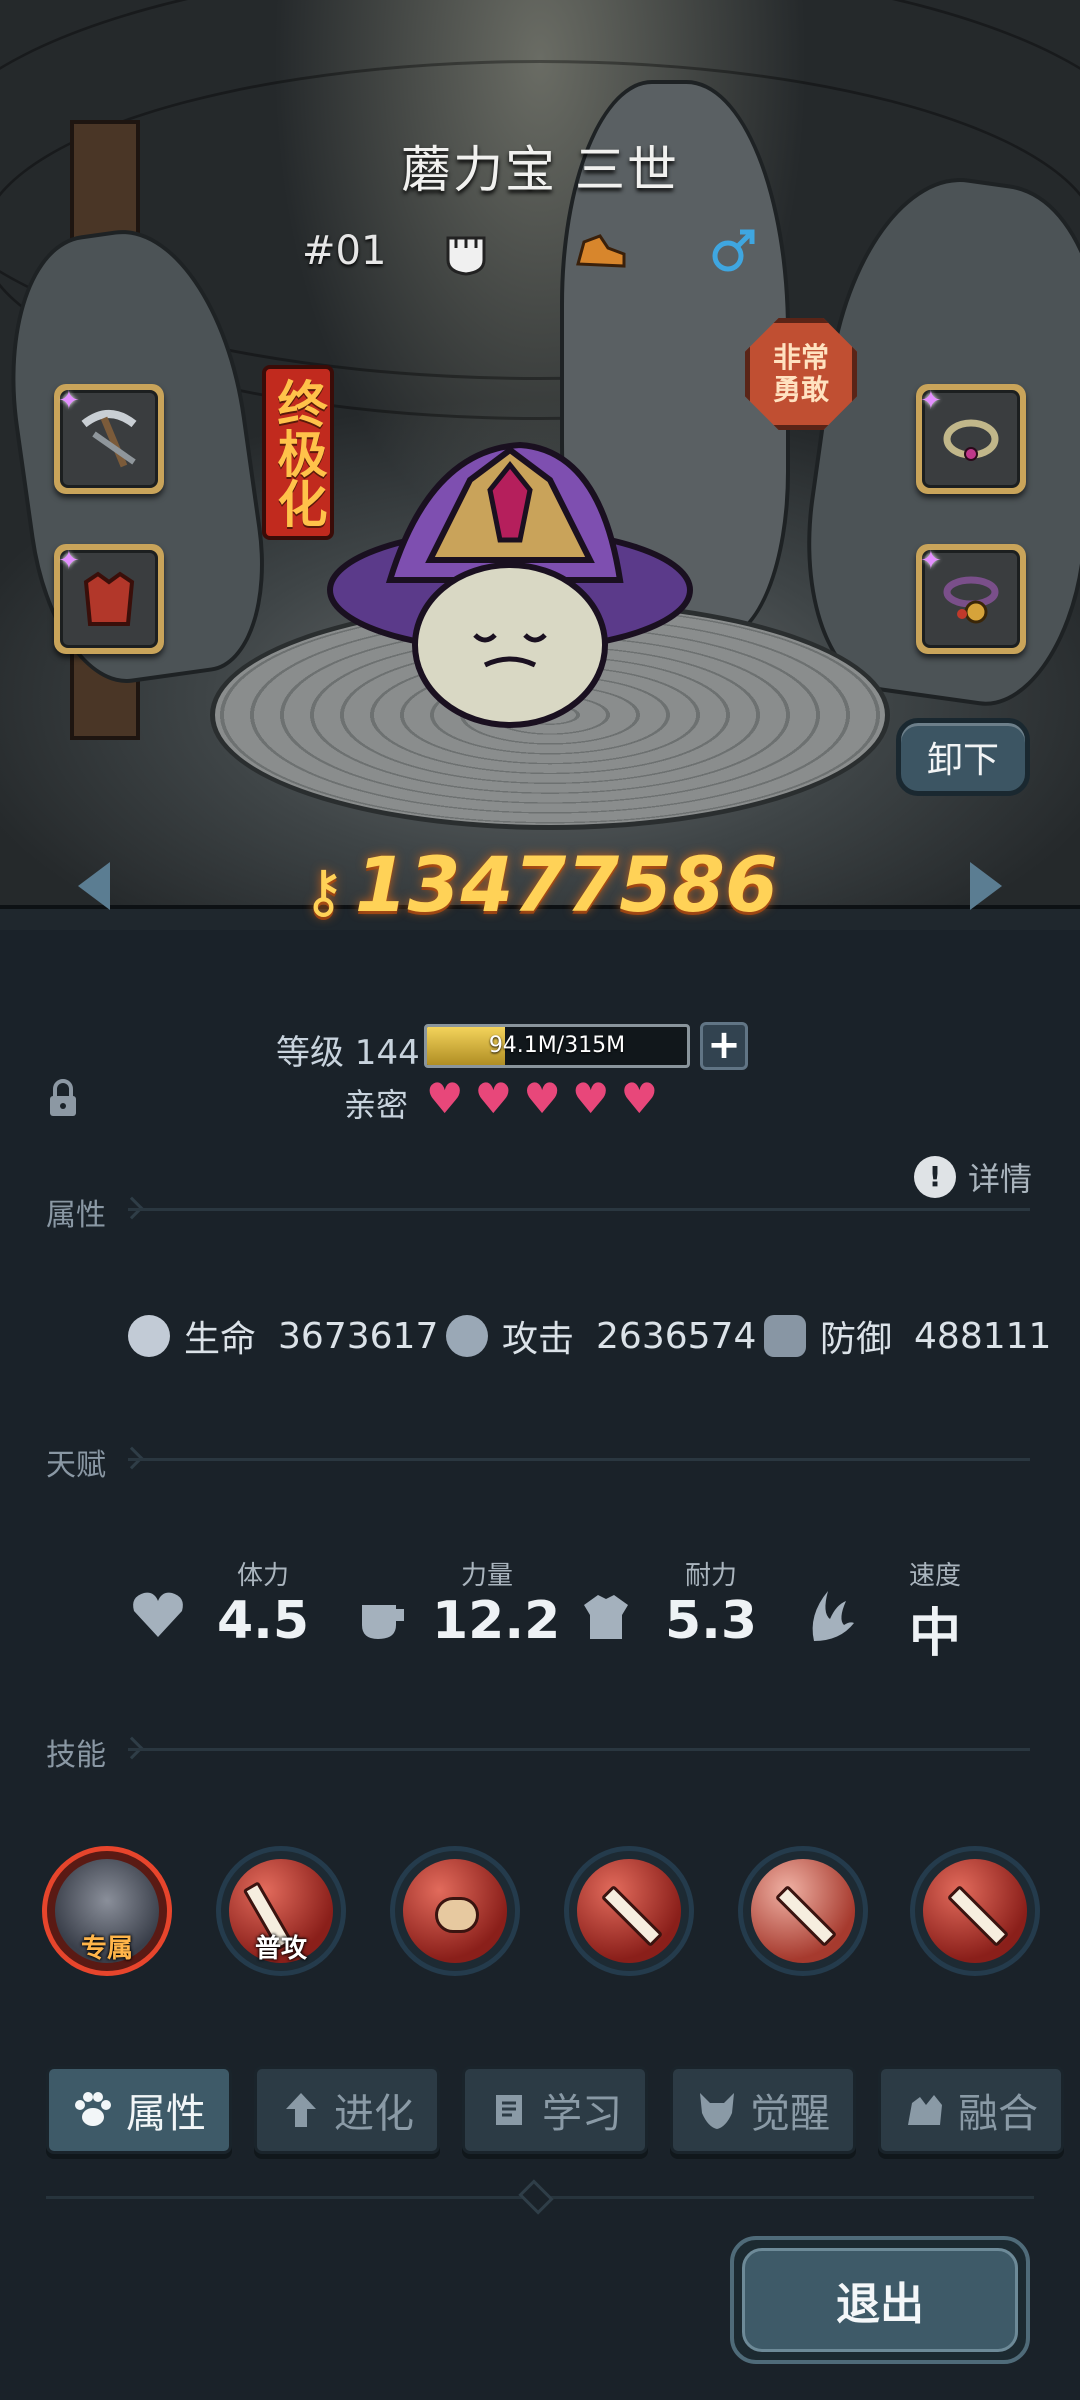  I want to click on exit-label: 退出, so click(880, 2300).